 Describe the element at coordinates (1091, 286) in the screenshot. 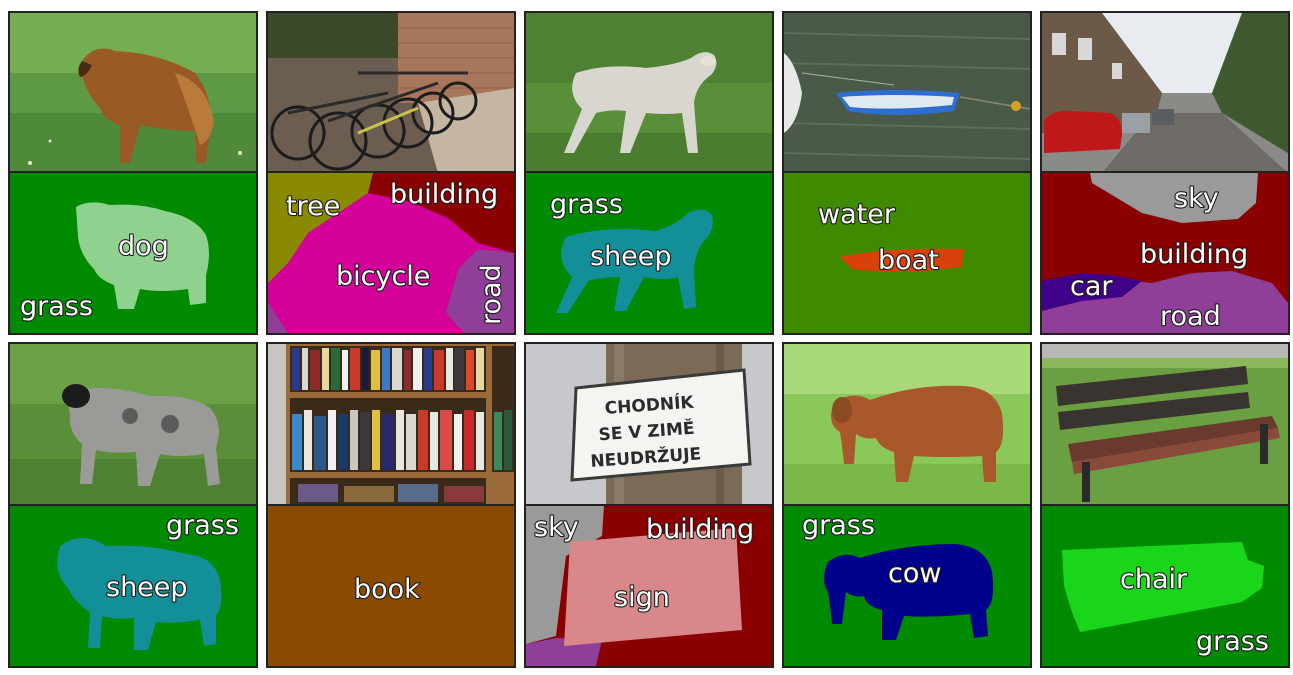

I see `label-car: car` at that location.